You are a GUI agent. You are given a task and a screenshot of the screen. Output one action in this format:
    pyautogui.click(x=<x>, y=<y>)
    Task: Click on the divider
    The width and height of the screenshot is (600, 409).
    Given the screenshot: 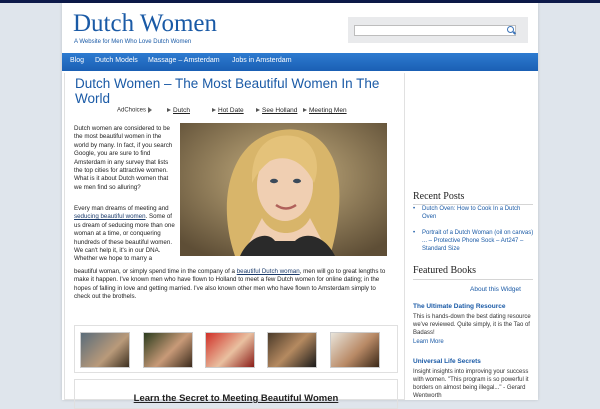 What is the action you would take?
    pyautogui.click(x=473, y=279)
    